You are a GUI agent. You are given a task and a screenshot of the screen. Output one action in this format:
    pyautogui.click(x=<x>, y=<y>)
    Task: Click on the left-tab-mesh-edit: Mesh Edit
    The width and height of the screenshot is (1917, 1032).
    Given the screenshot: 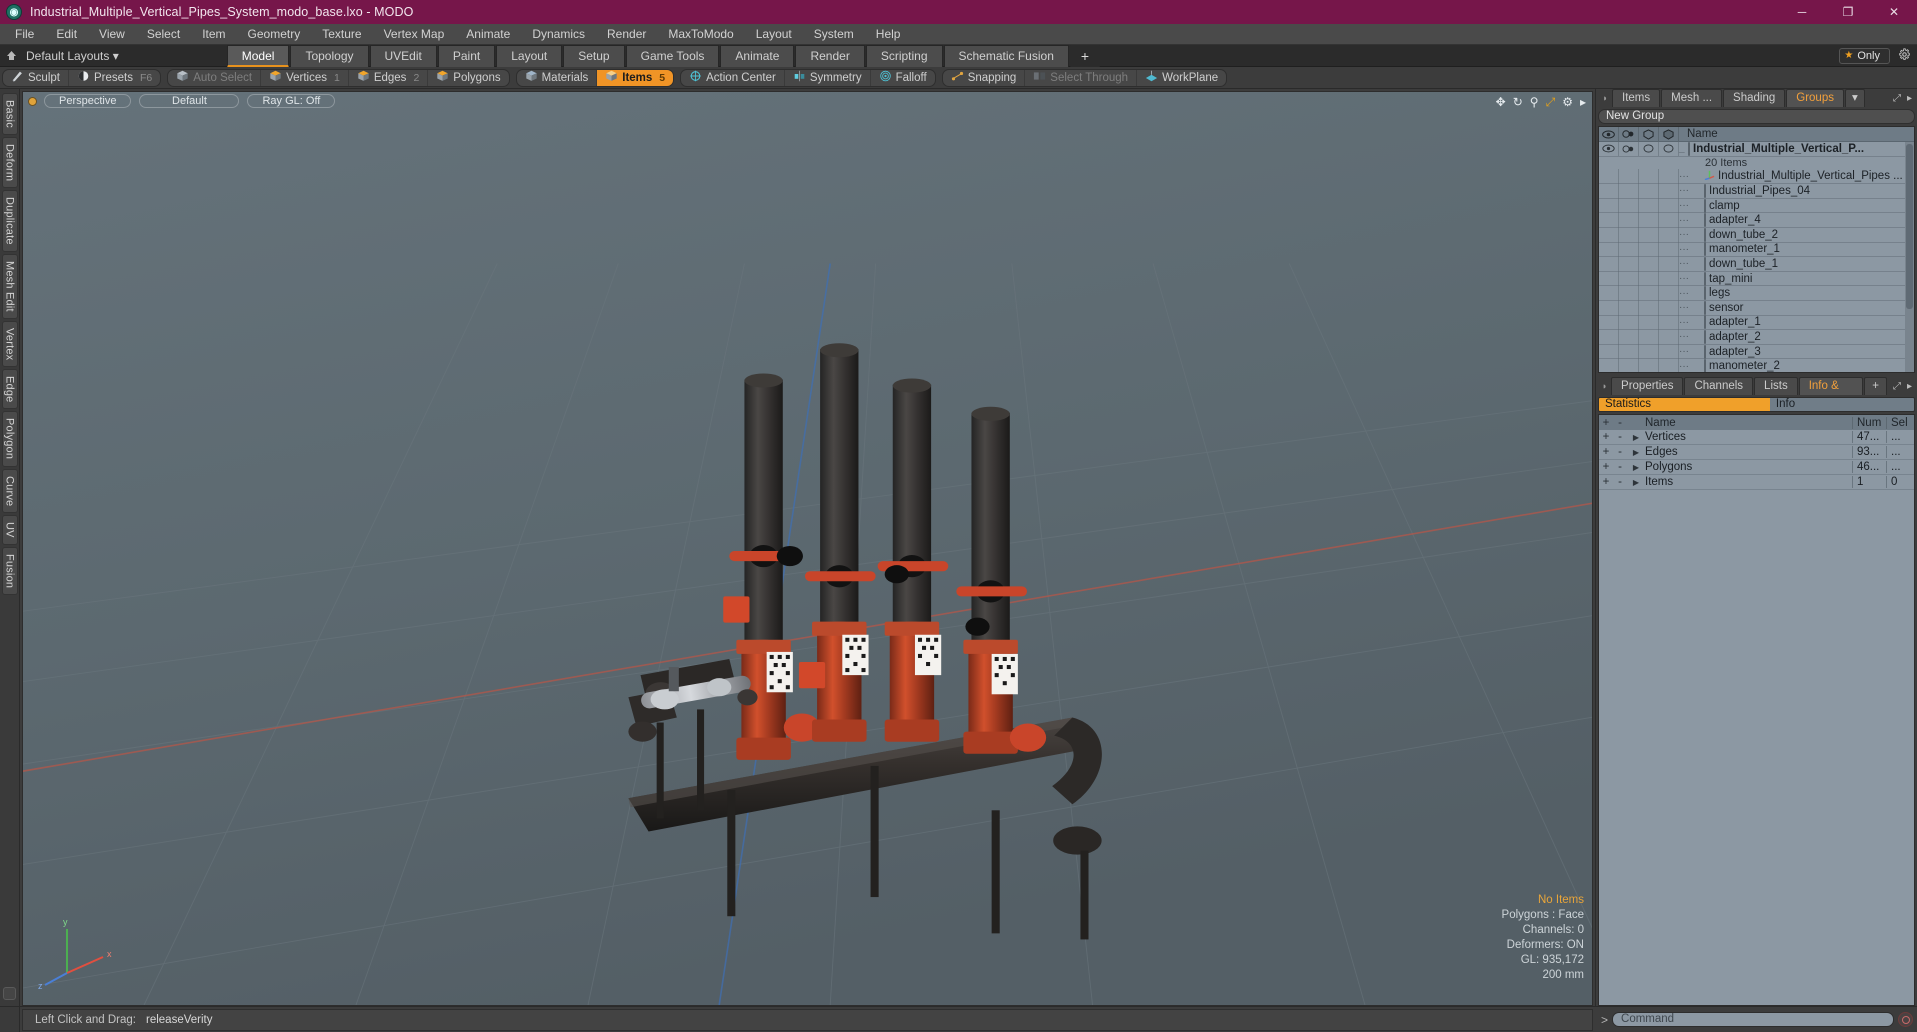 What is the action you would take?
    pyautogui.click(x=9, y=286)
    